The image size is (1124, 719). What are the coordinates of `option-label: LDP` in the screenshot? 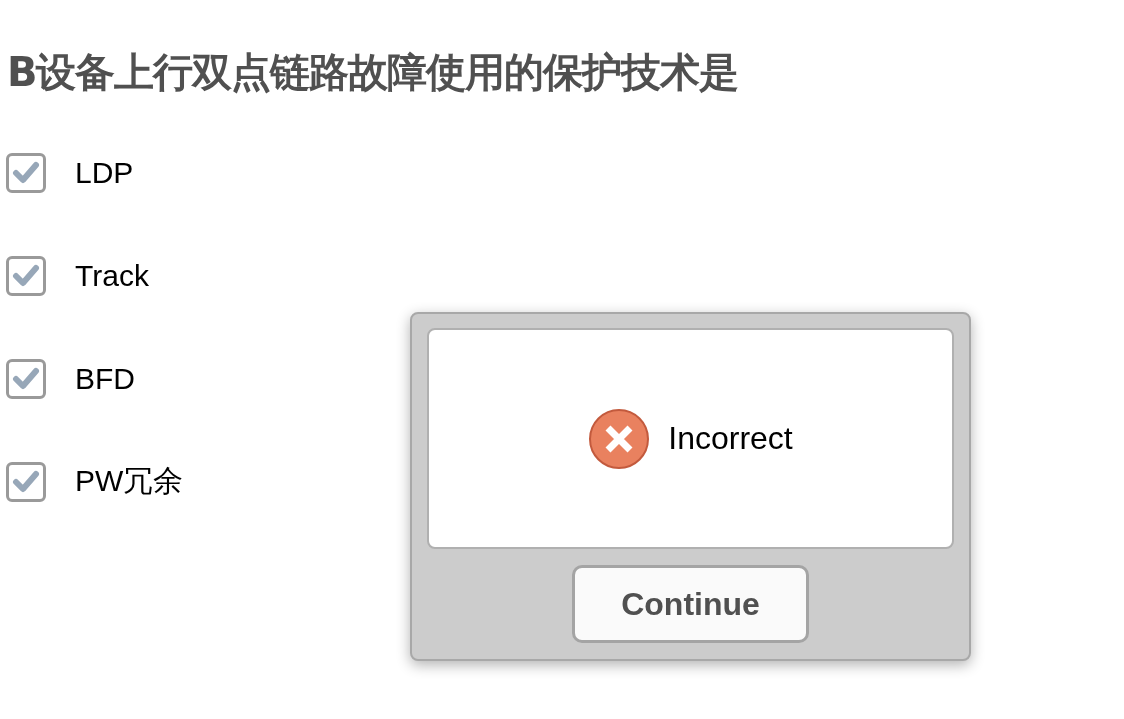 It's located at (104, 172).